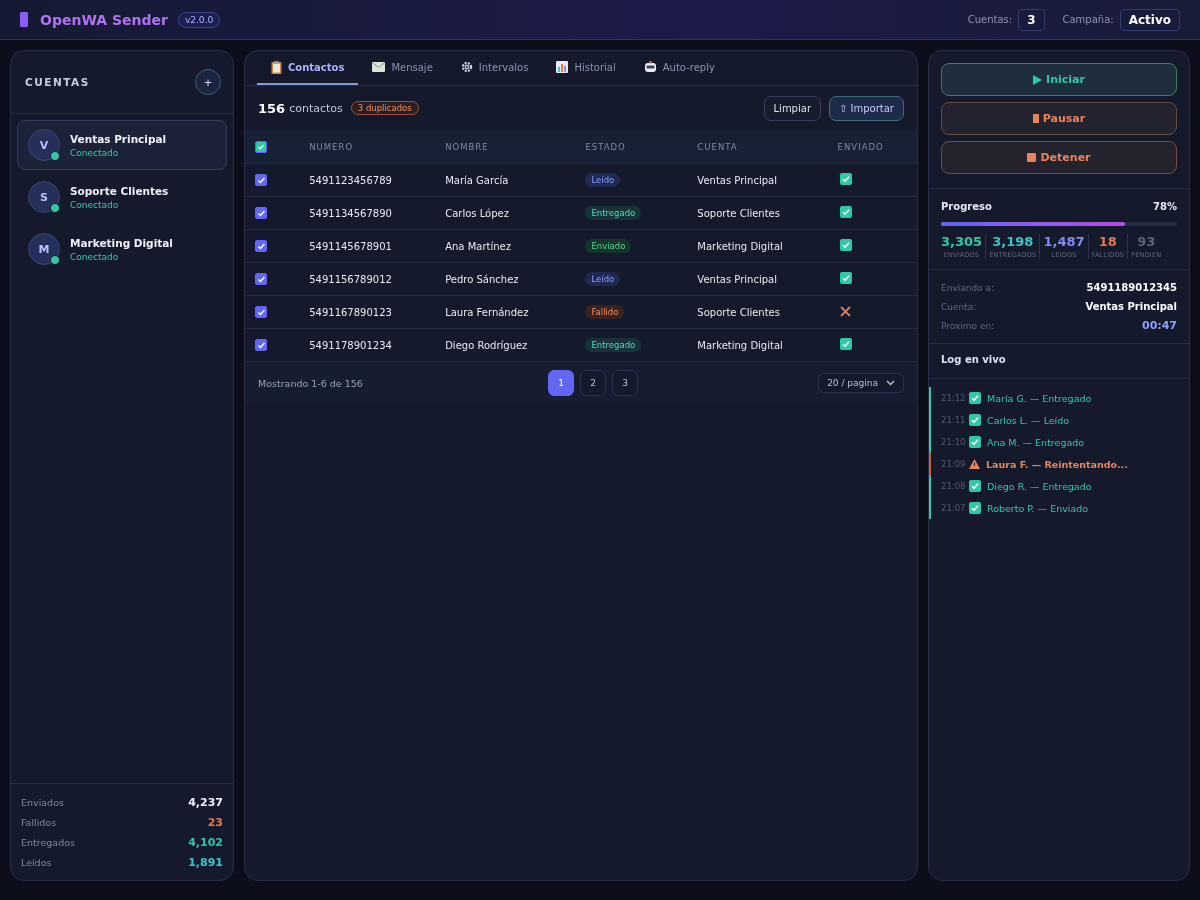  What do you see at coordinates (1064, 241) in the screenshot?
I see `stat-value: 1,487` at bounding box center [1064, 241].